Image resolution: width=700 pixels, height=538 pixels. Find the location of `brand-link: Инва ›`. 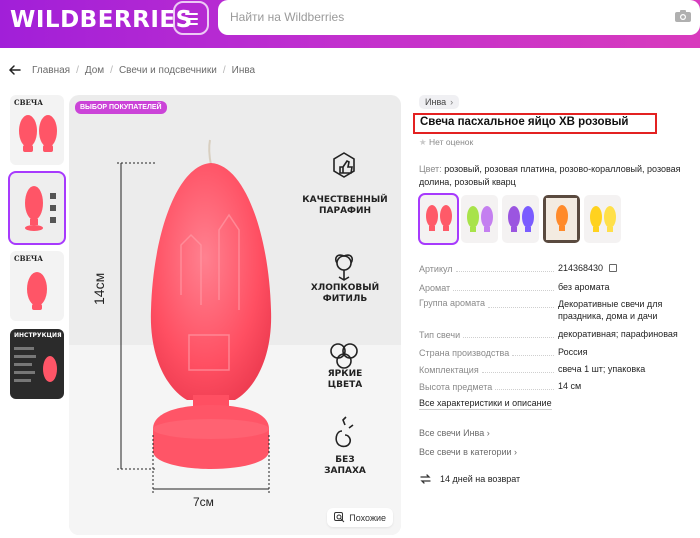

brand-link: Инва › is located at coordinates (439, 102).